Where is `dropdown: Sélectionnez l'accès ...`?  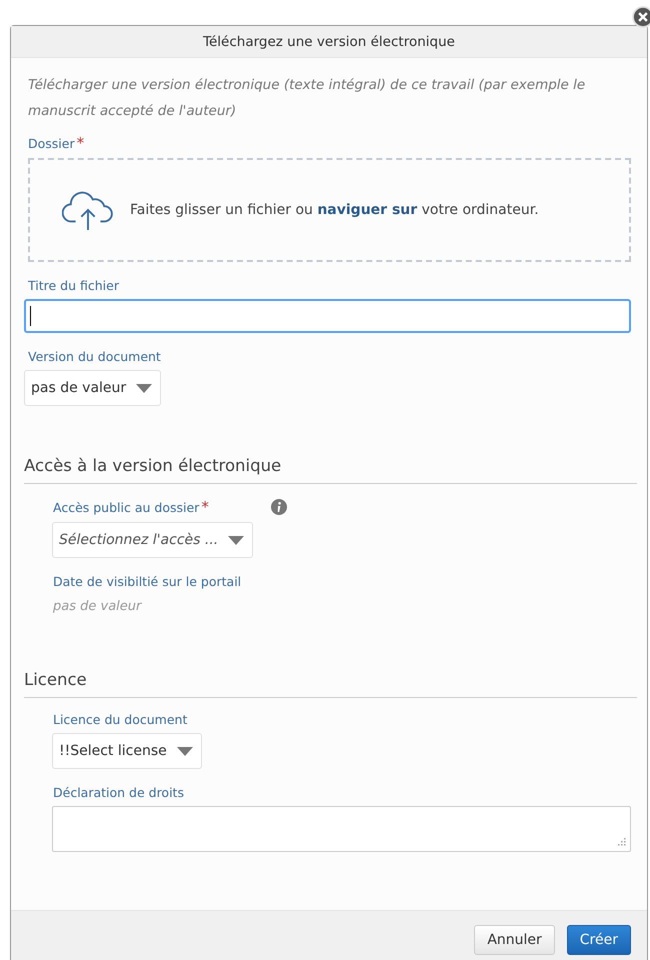
dropdown: Sélectionnez l'accès ... is located at coordinates (153, 540).